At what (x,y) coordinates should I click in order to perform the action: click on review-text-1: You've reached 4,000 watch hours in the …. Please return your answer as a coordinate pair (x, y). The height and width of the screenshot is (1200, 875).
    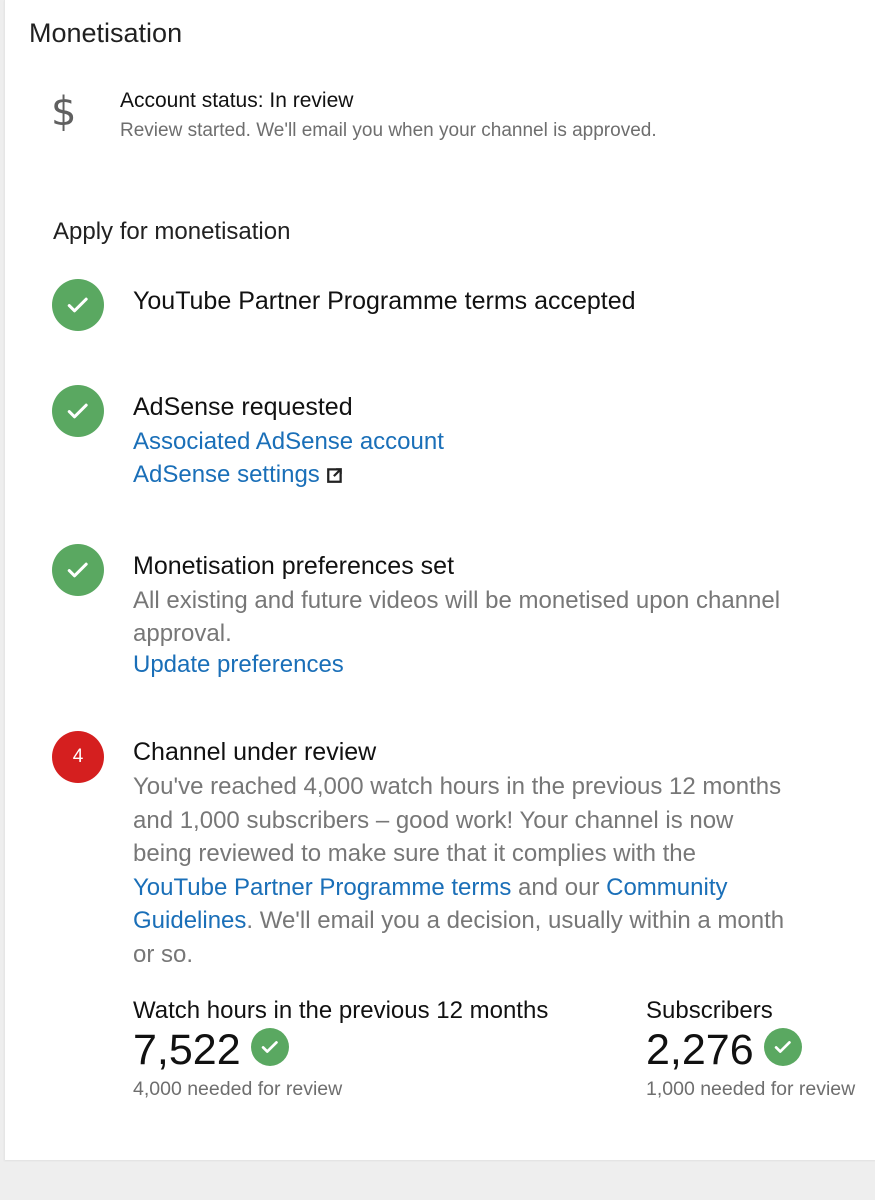
    Looking at the image, I should click on (457, 820).